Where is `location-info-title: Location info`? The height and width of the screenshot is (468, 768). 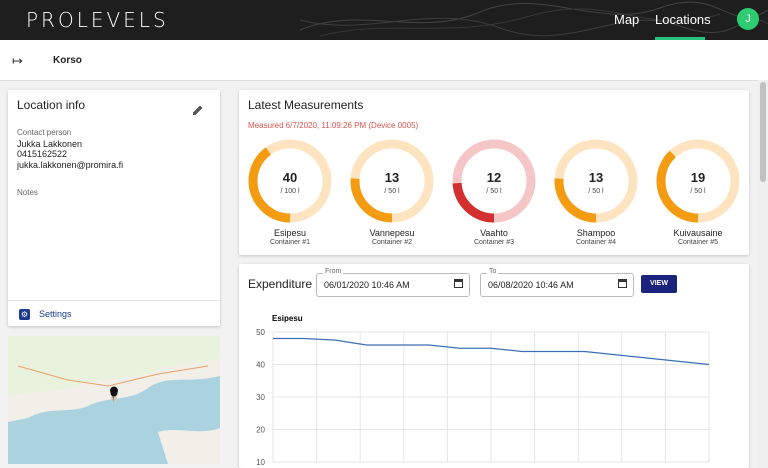 location-info-title: Location info is located at coordinates (51, 105).